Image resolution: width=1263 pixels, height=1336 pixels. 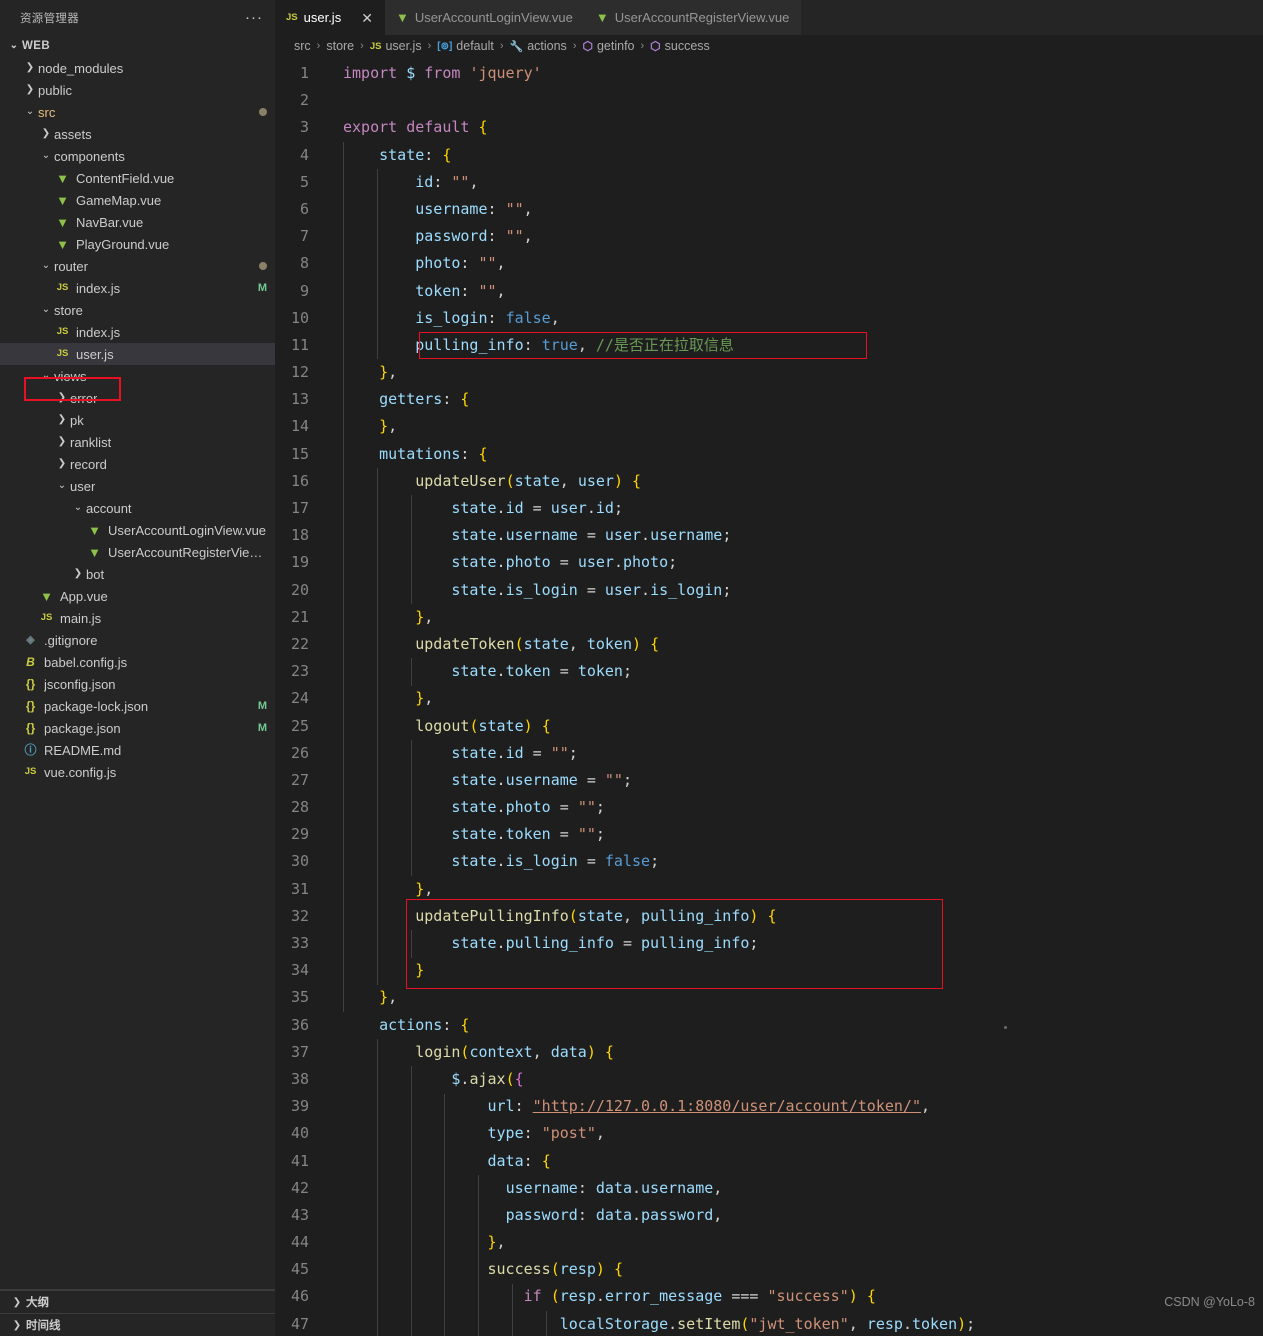 I want to click on tree-item-record: ❯ record, so click(x=137, y=464).